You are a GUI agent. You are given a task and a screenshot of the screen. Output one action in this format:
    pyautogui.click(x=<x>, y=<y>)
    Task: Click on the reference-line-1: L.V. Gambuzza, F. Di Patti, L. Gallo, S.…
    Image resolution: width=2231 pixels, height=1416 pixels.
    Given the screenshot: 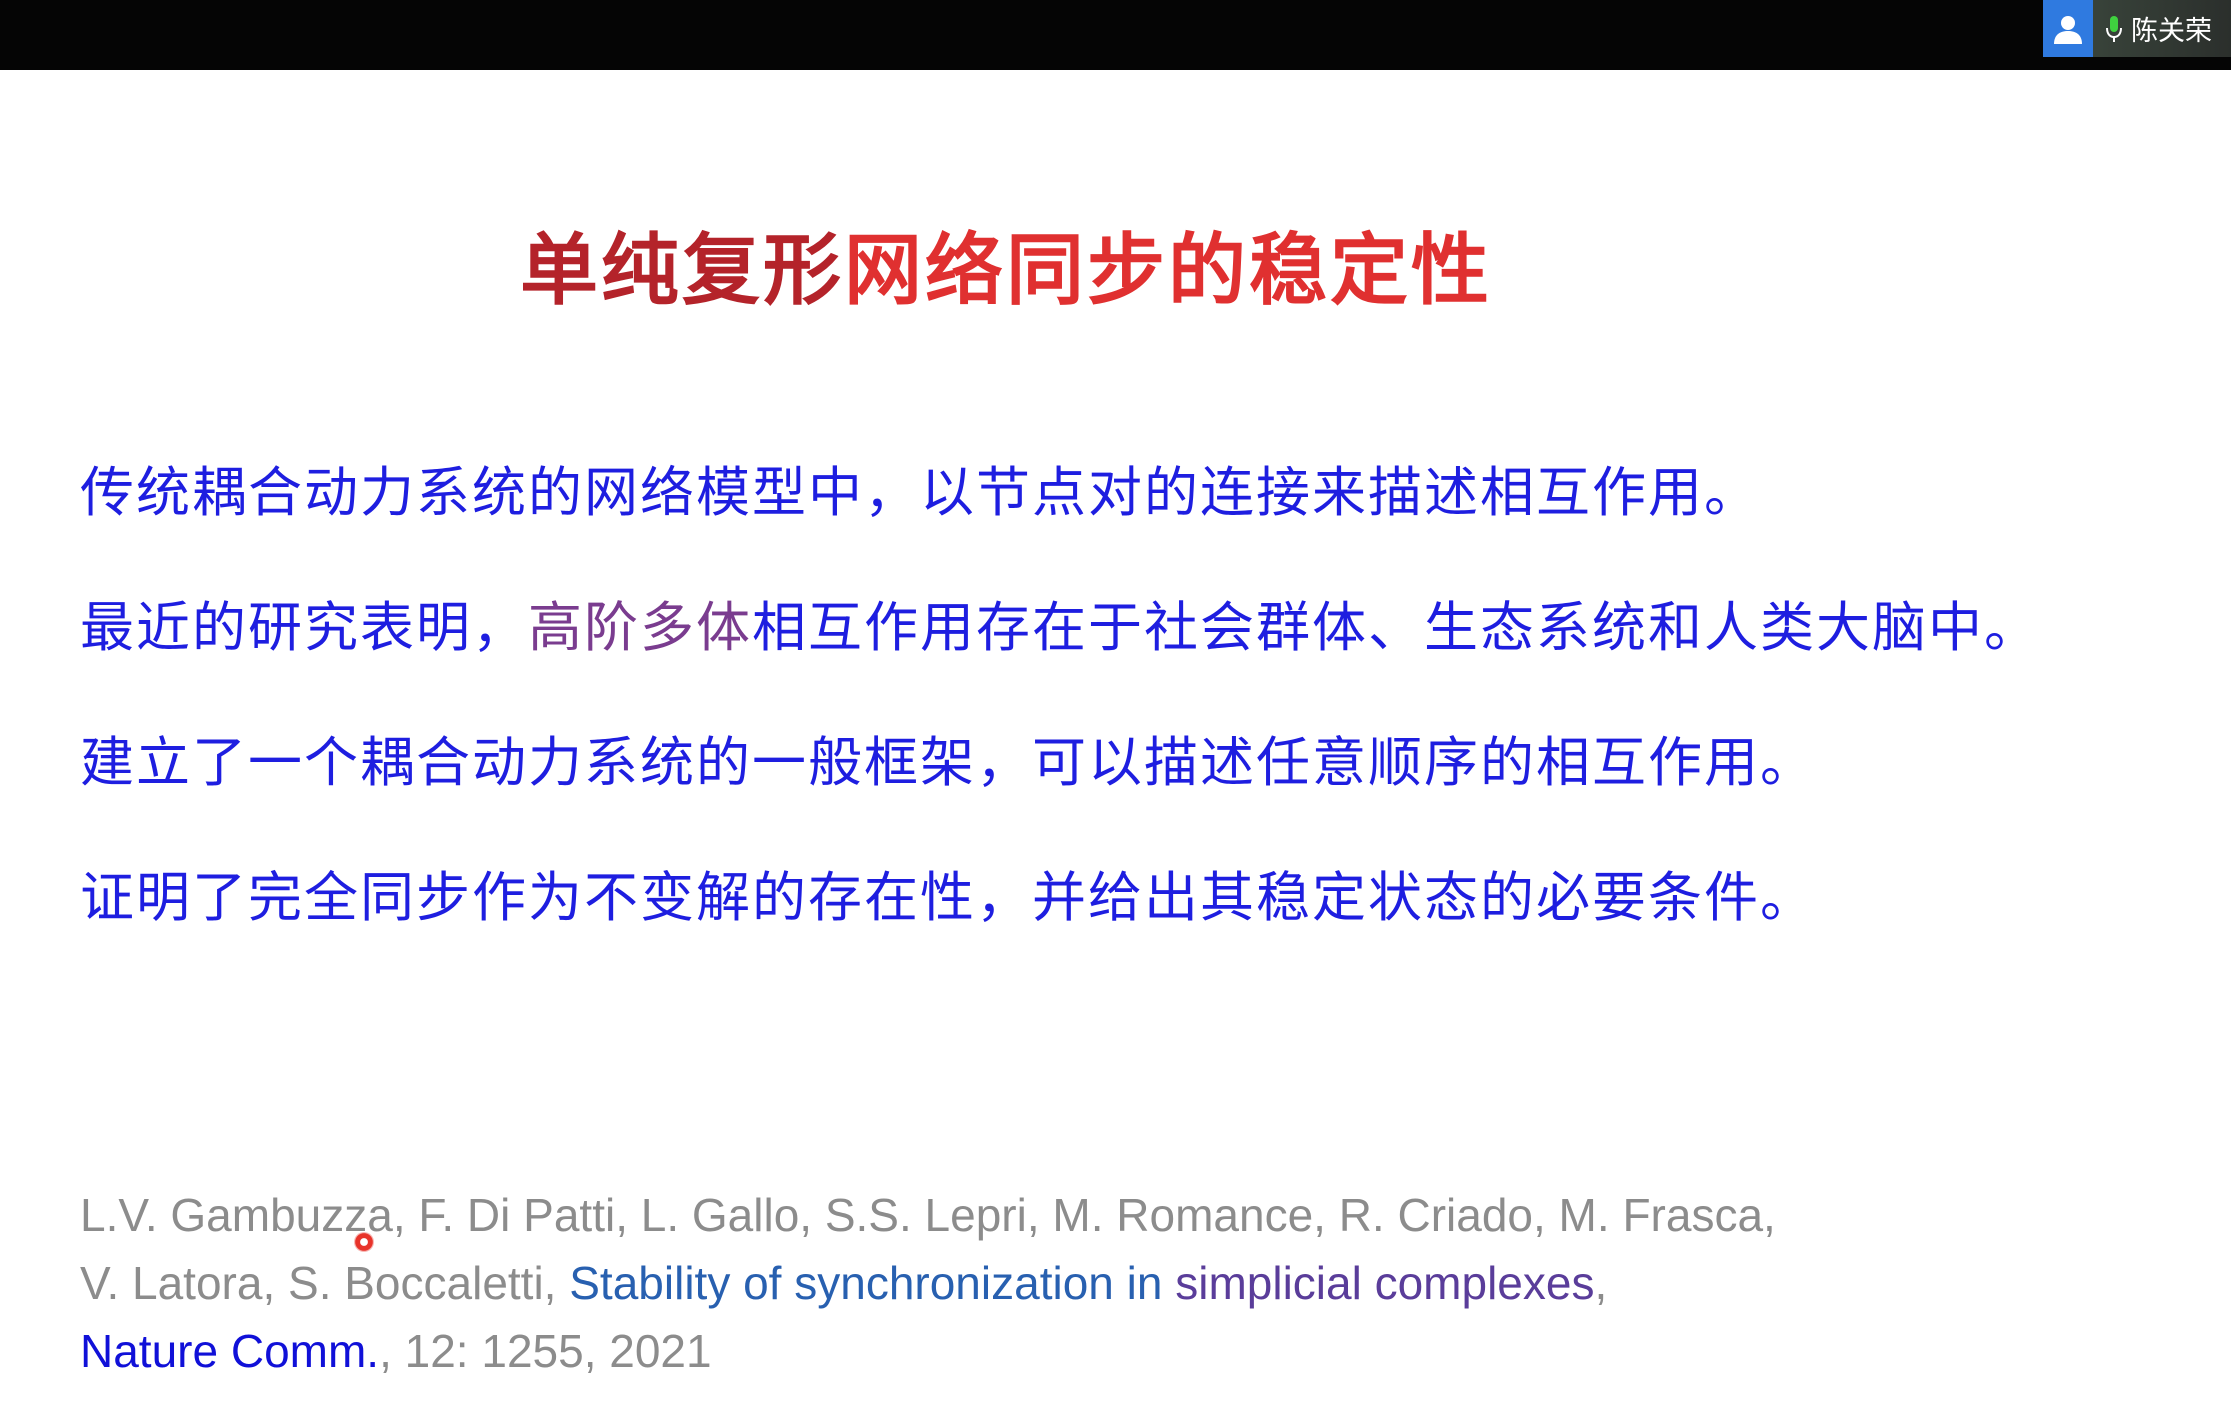 What is the action you would take?
    pyautogui.click(x=928, y=1215)
    